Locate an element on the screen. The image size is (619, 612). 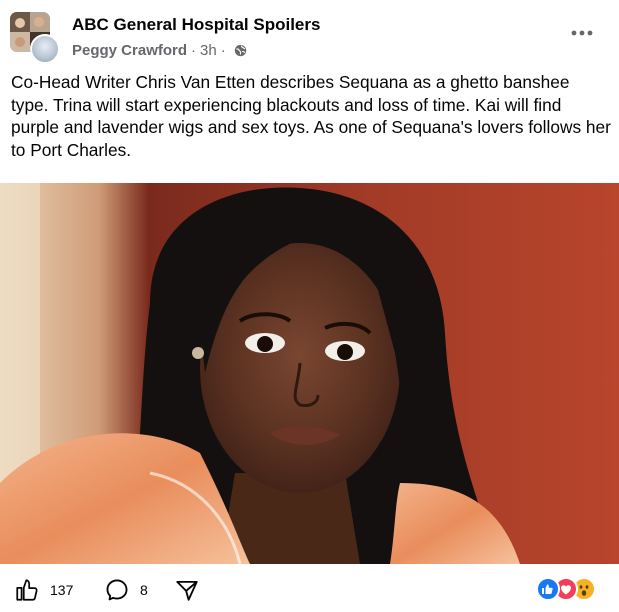
group-name: ABC General Hospital Spoilers is located at coordinates (196, 25).